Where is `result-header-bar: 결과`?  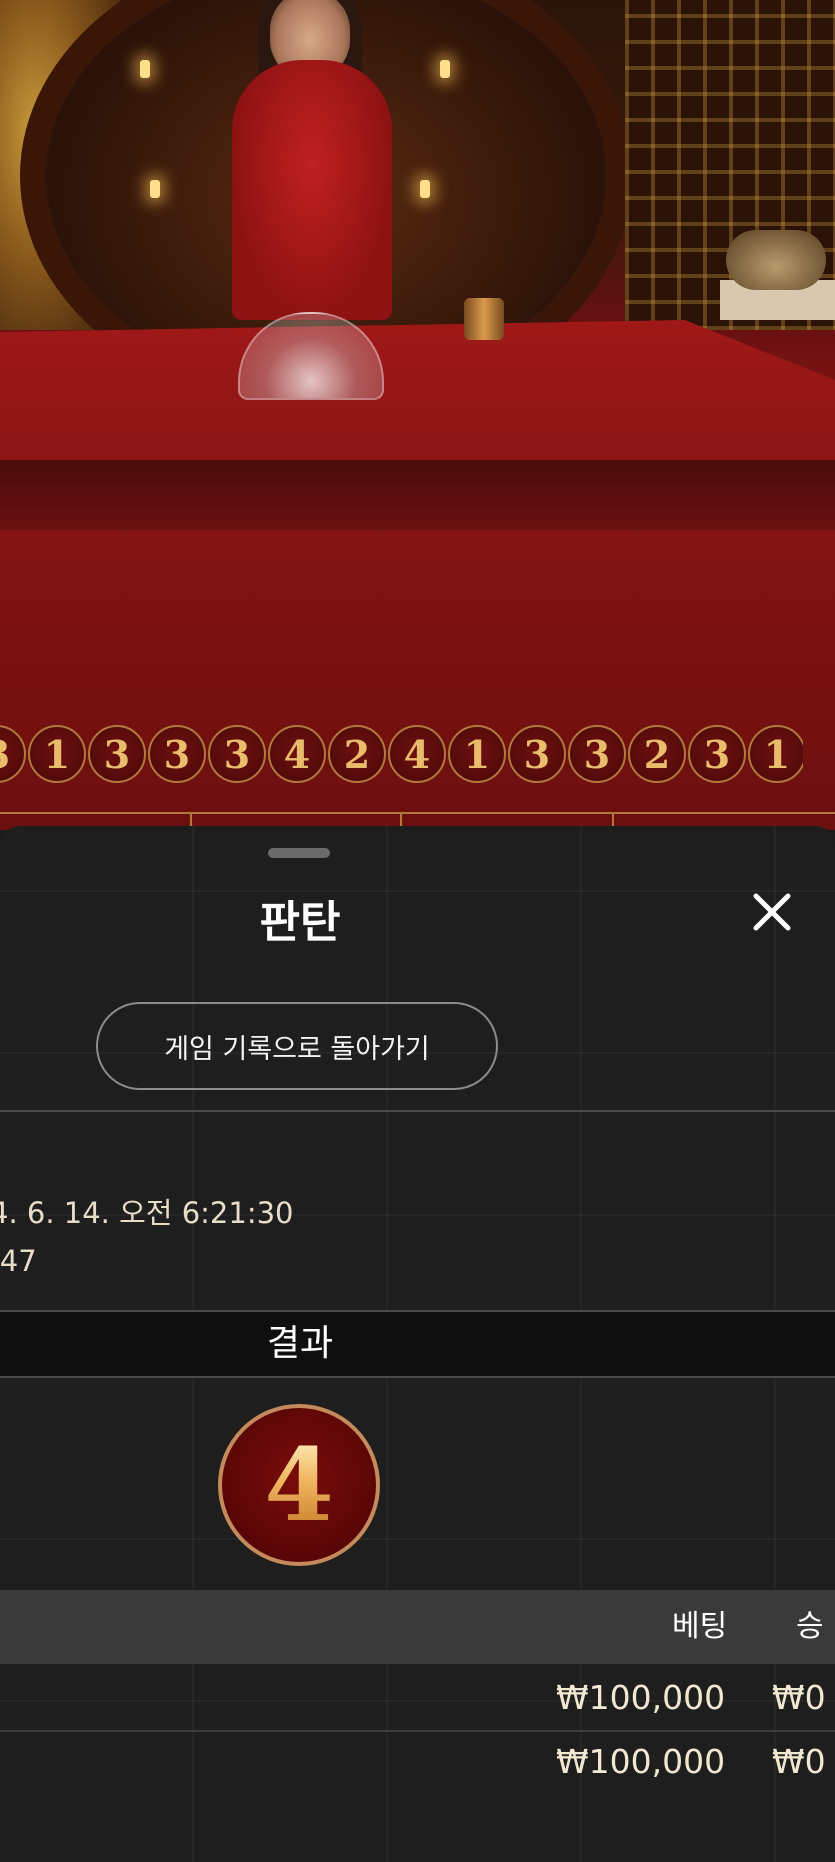
result-header-bar: 결과 is located at coordinates (417, 1344).